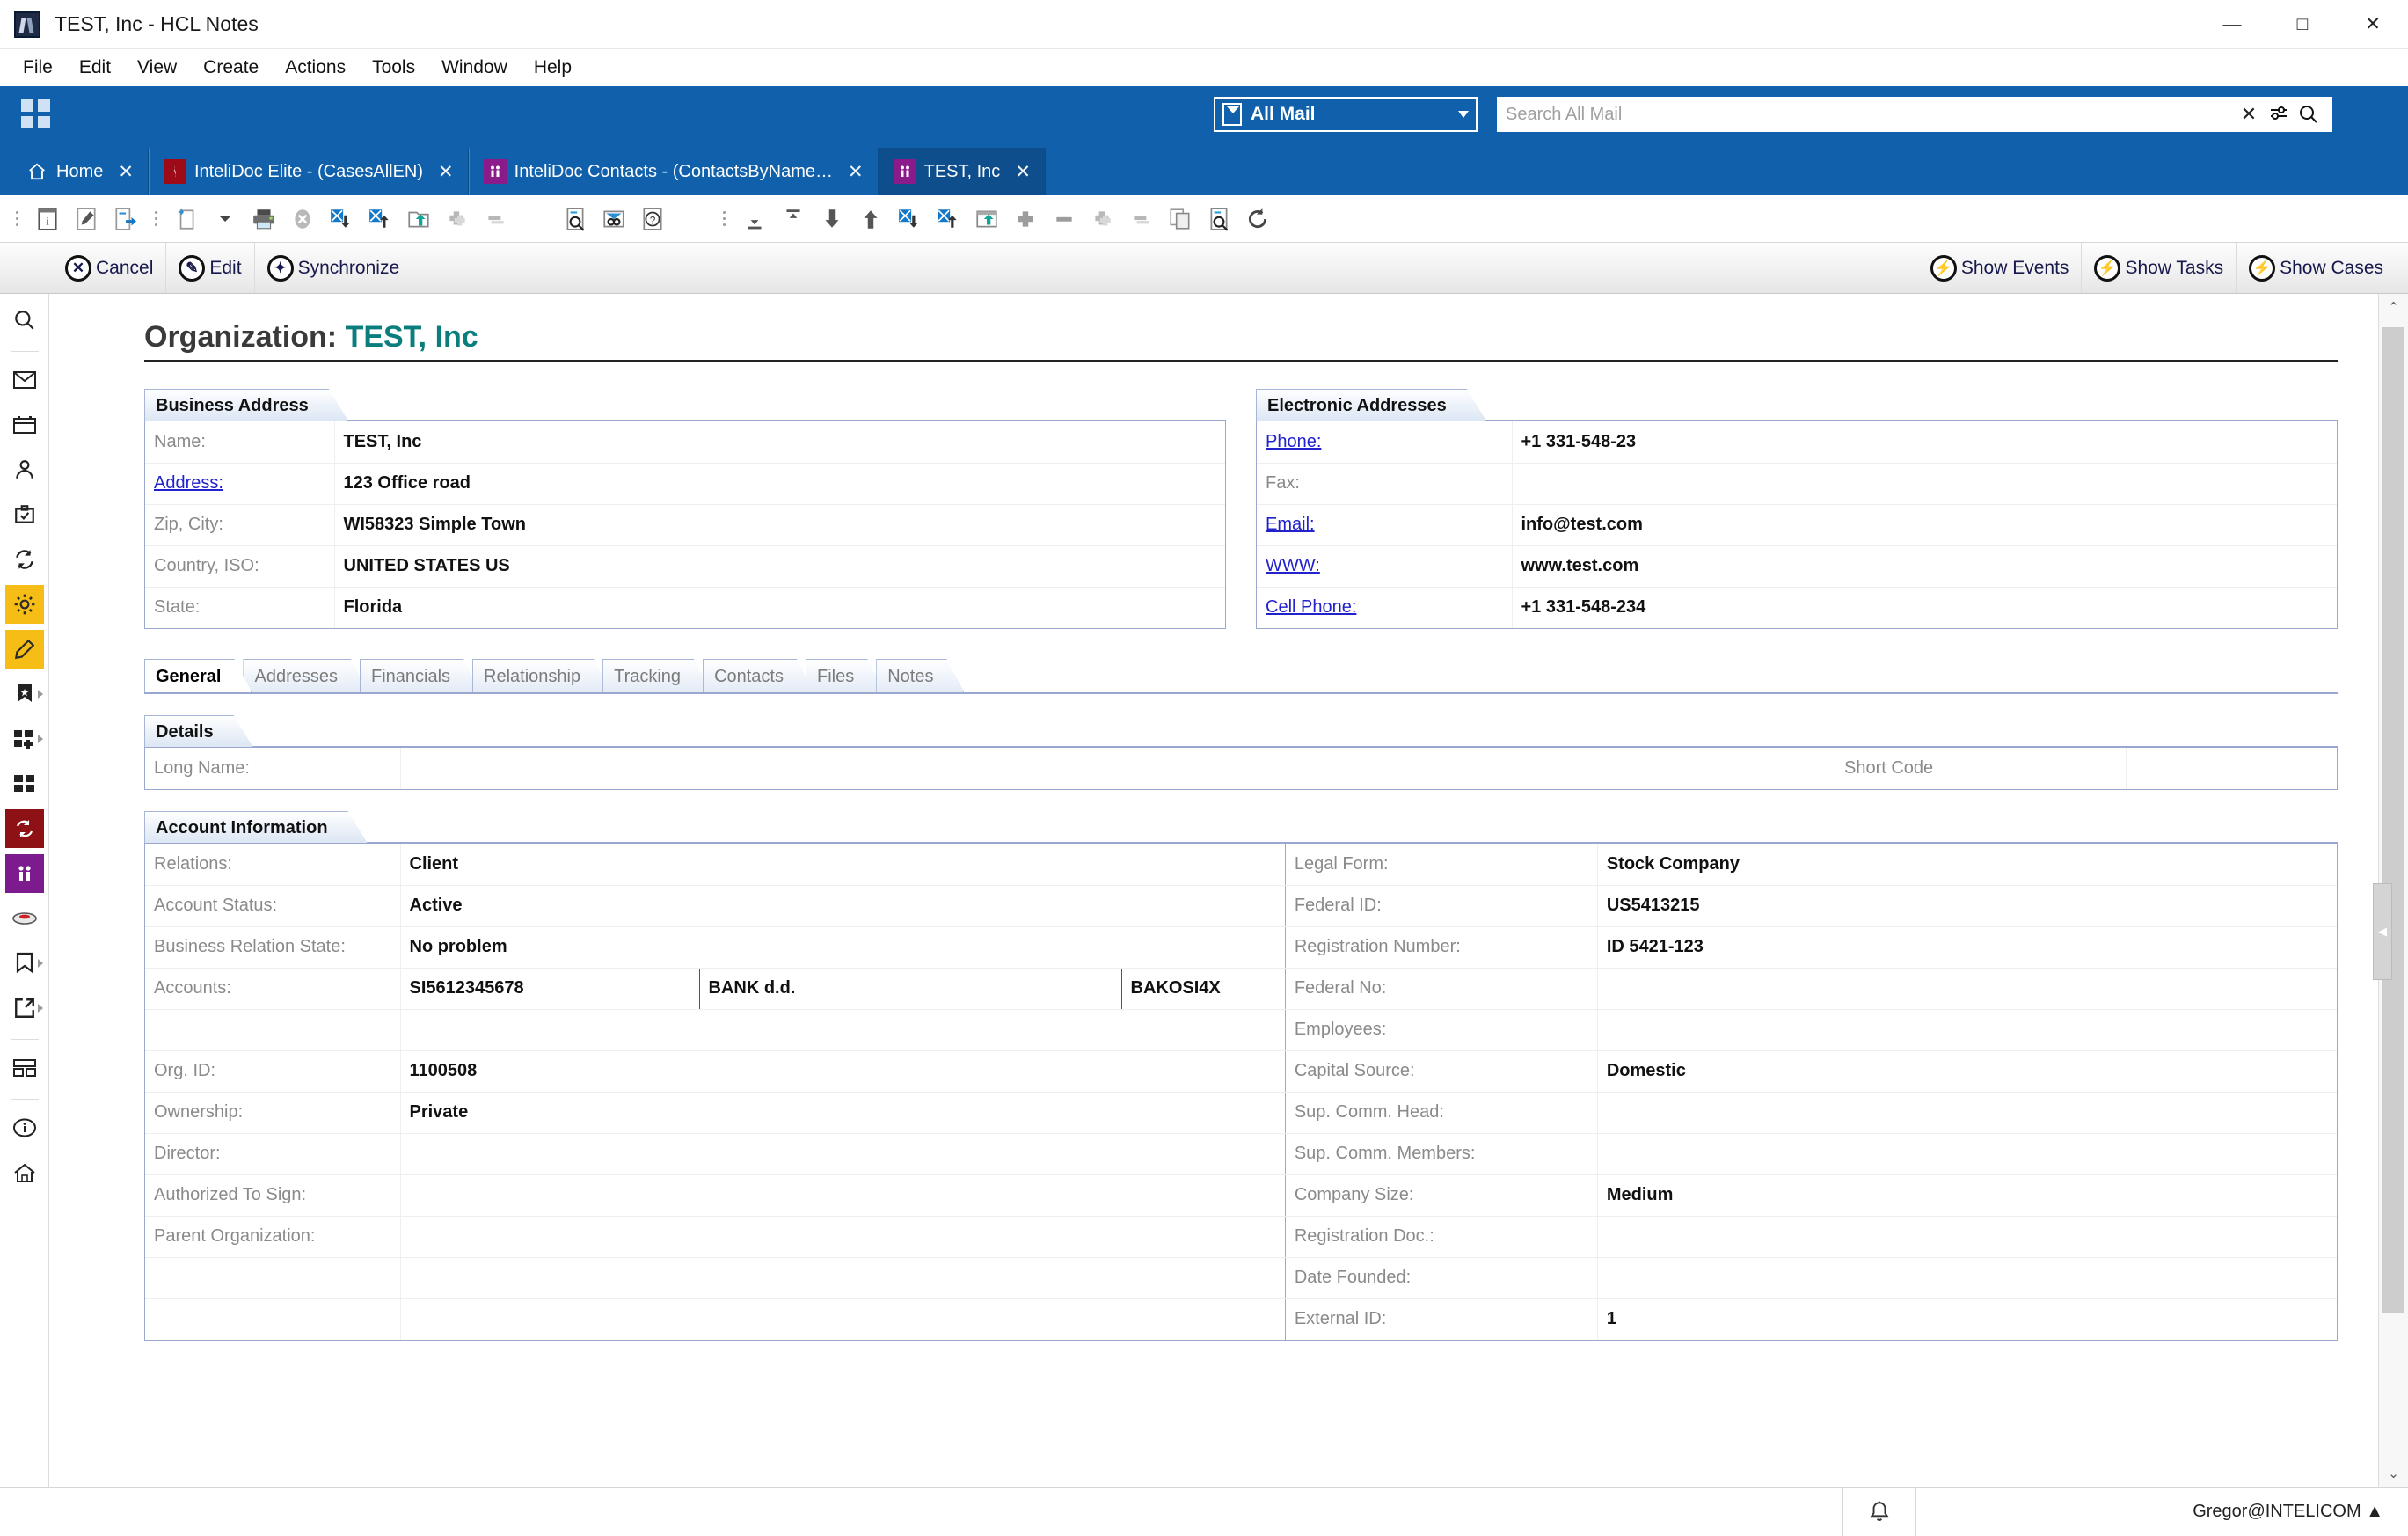  Describe the element at coordinates (1025, 219) in the screenshot. I see `plus-icon` at that location.